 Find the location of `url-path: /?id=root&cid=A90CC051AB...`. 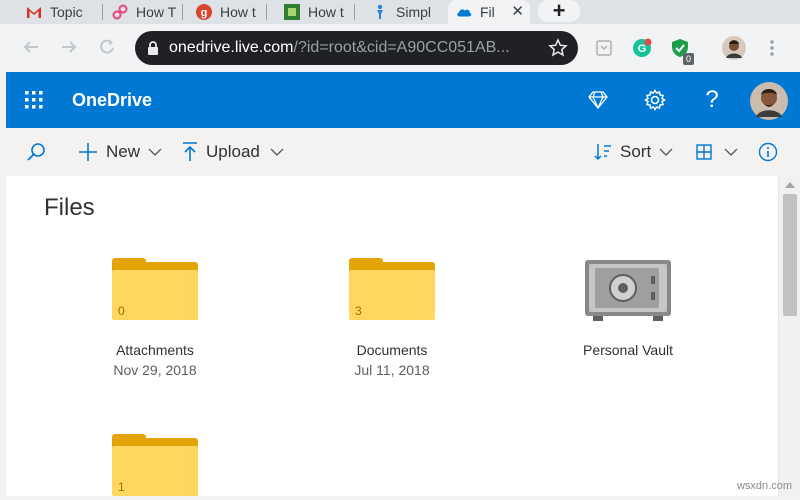

url-path: /?id=root&cid=A90CC051AB... is located at coordinates (402, 48).